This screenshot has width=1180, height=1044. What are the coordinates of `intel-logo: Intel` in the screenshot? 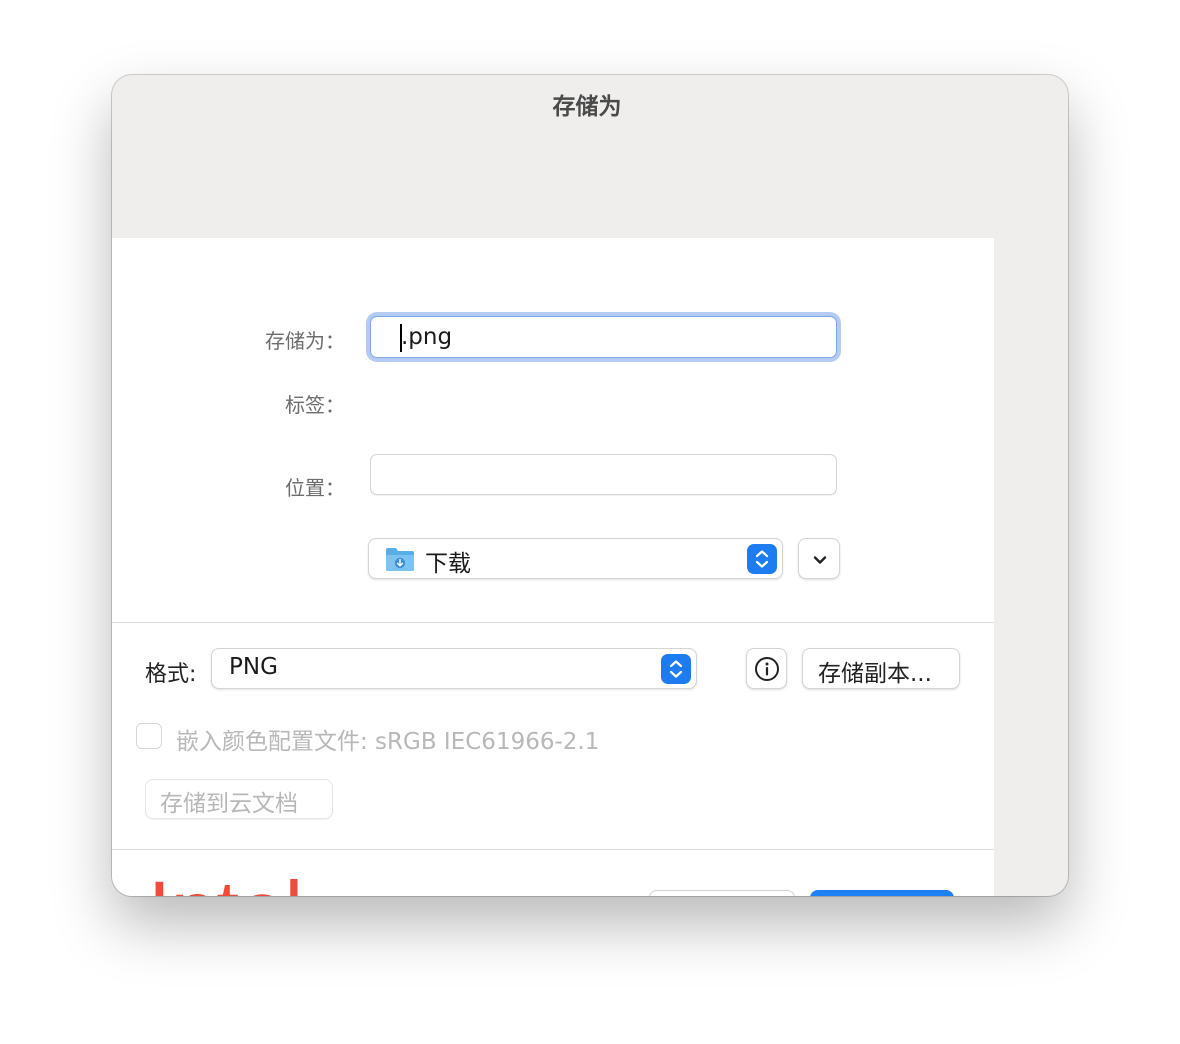 It's located at (225, 883).